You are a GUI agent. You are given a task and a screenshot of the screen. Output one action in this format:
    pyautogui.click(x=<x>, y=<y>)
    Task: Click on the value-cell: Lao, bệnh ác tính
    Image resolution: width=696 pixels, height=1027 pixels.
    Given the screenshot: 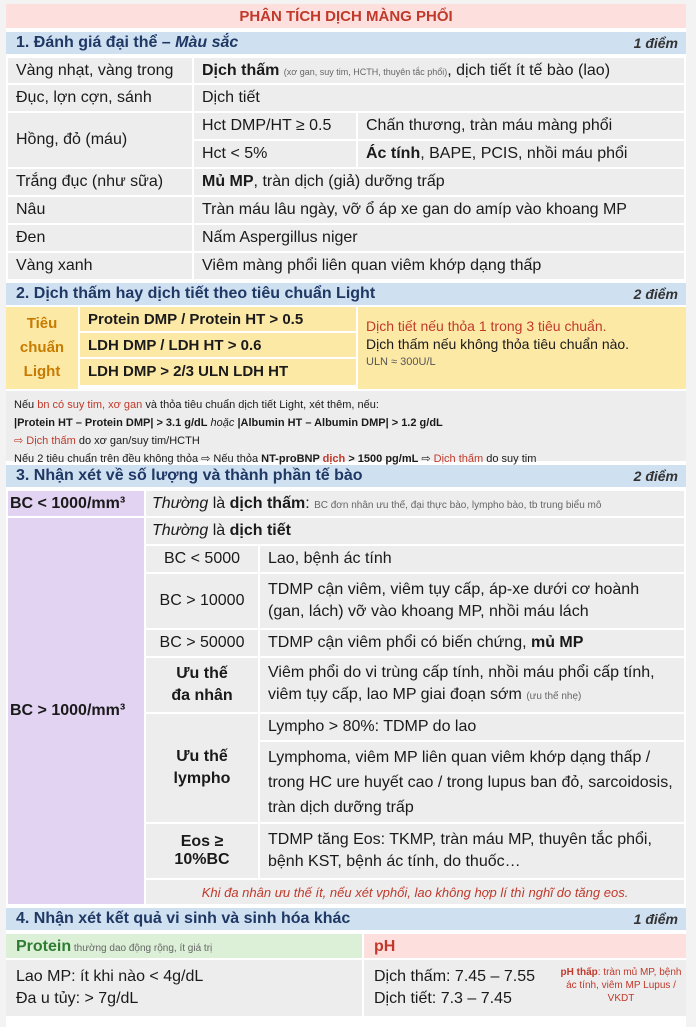 What is the action you would take?
    pyautogui.click(x=472, y=559)
    